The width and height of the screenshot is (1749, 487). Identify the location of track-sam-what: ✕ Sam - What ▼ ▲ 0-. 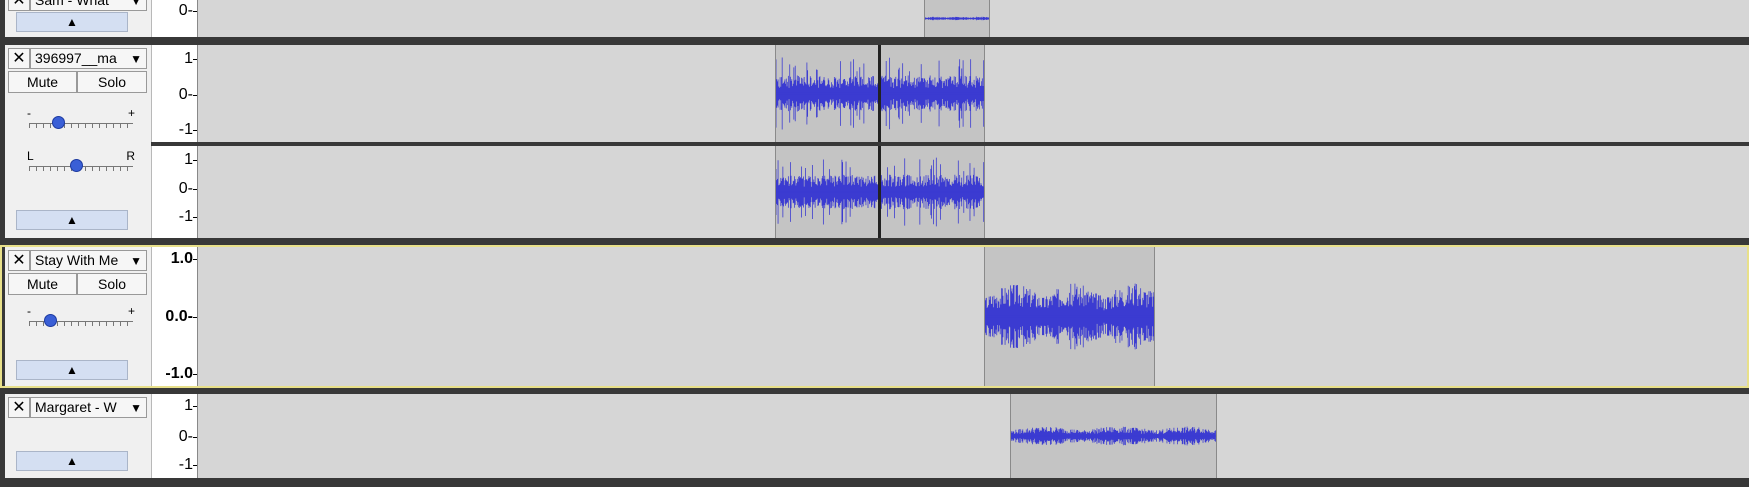
(874, 18).